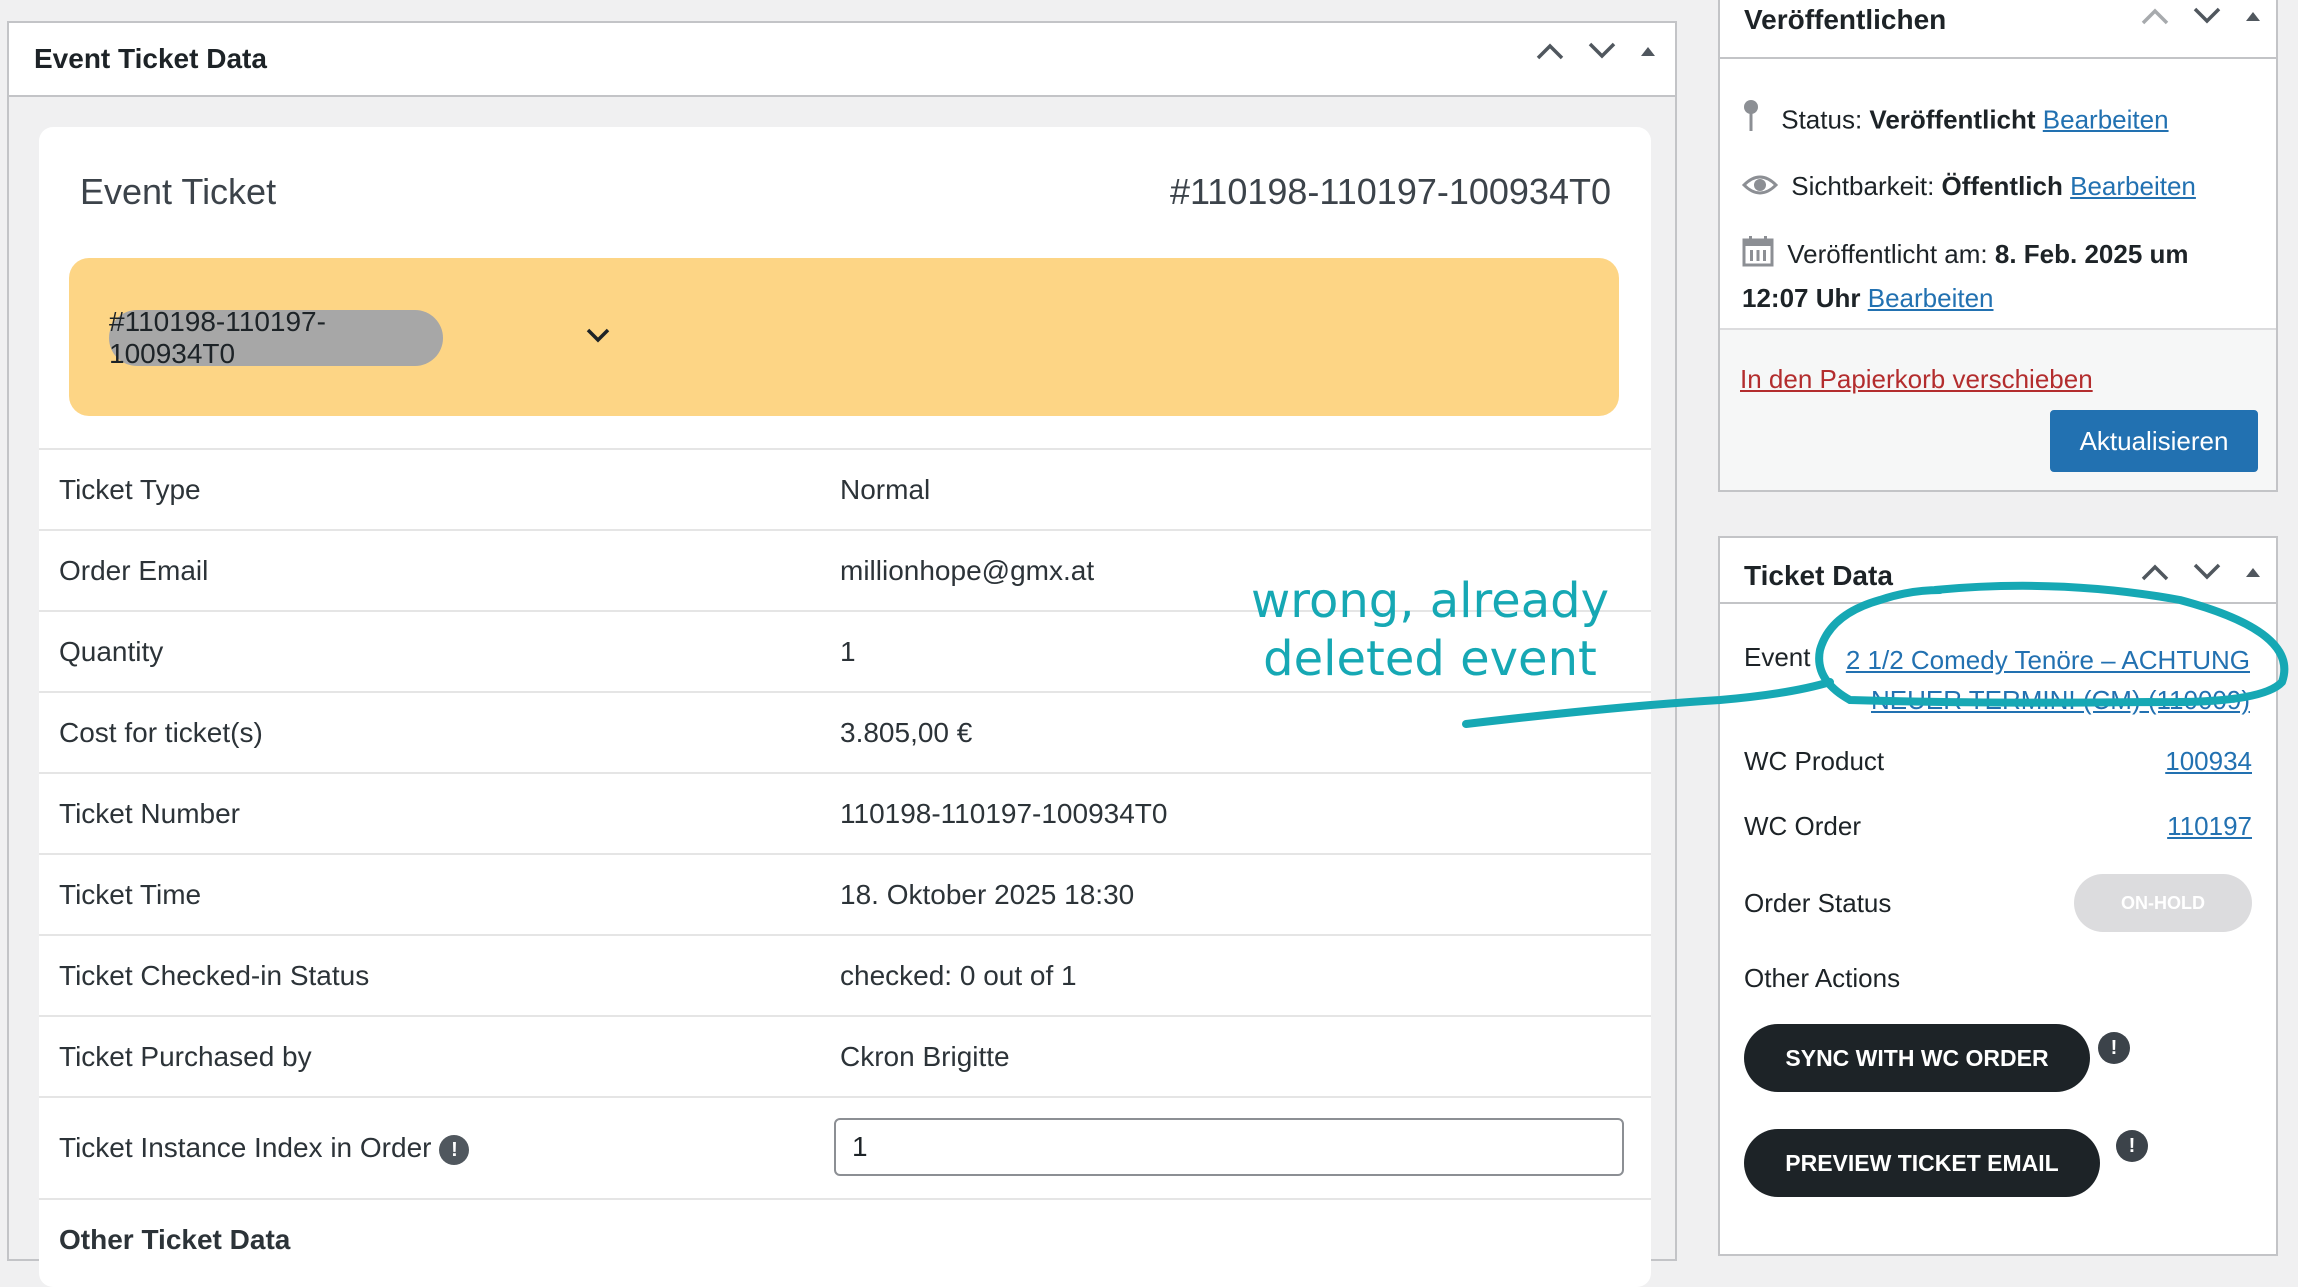  I want to click on row-value: Normal, so click(885, 489).